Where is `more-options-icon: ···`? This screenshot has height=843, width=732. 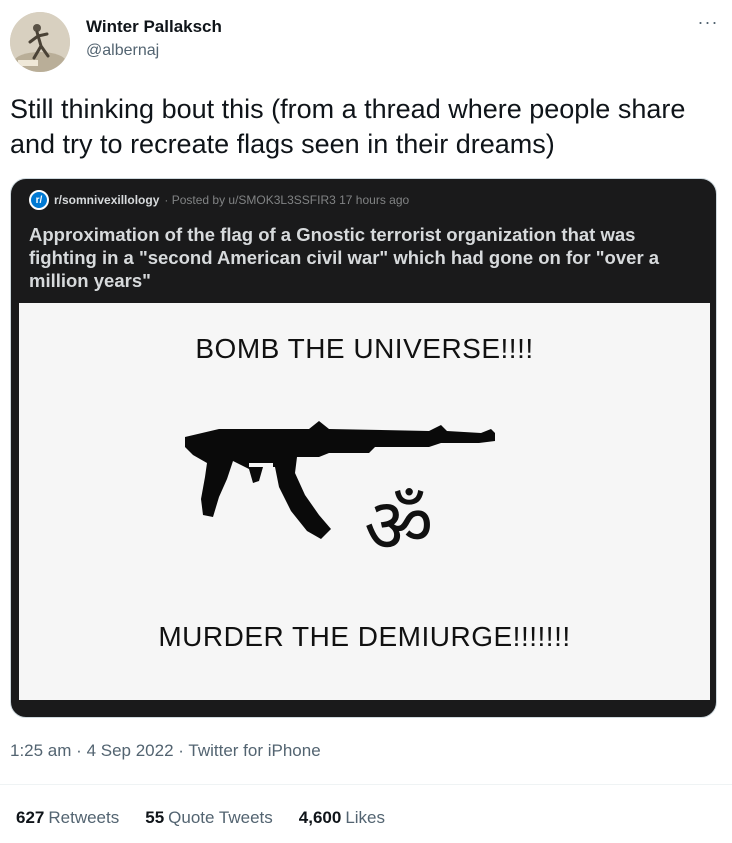 more-options-icon: ··· is located at coordinates (708, 24).